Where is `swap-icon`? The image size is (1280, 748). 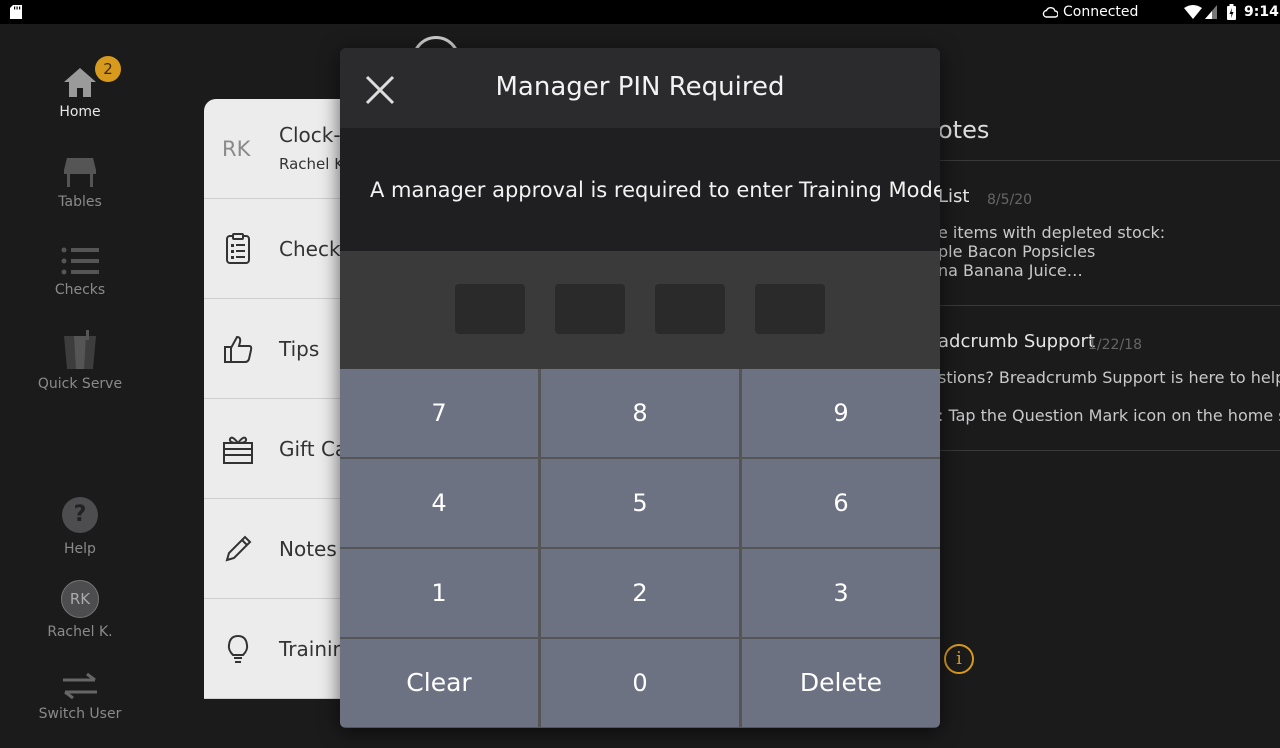
swap-icon is located at coordinates (80, 686).